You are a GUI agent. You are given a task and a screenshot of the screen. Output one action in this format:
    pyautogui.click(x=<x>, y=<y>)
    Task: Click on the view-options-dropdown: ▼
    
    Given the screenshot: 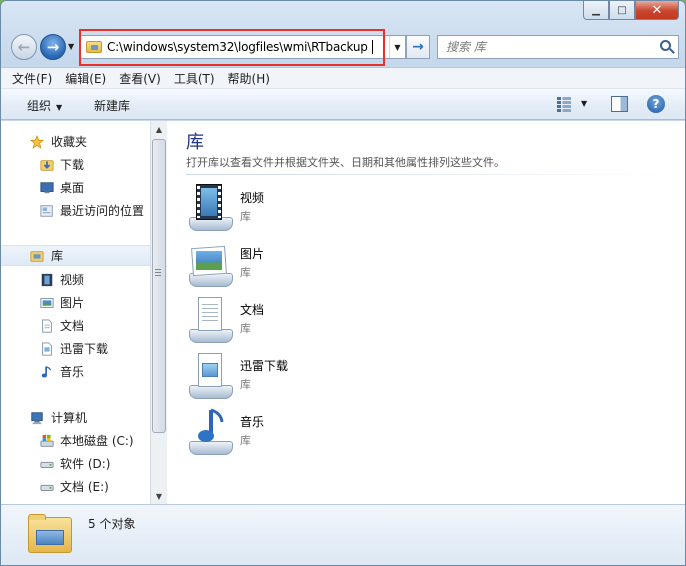 What is the action you would take?
    pyautogui.click(x=584, y=103)
    